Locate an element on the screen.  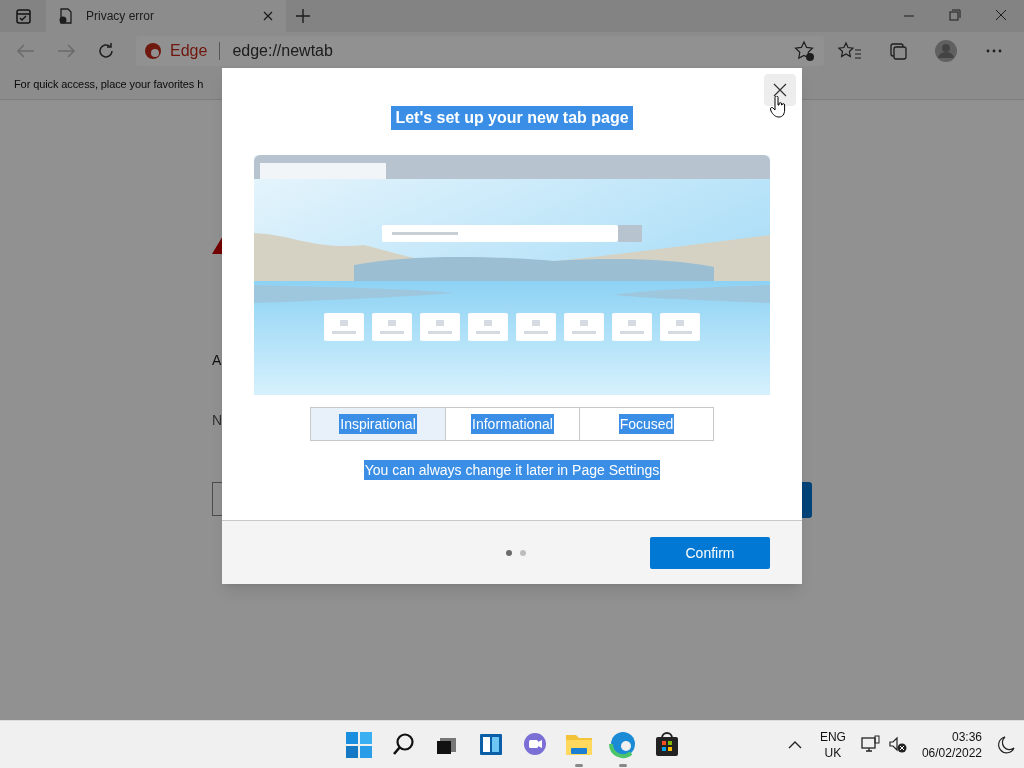
text-fragment: A is located at coordinates (217, 360).